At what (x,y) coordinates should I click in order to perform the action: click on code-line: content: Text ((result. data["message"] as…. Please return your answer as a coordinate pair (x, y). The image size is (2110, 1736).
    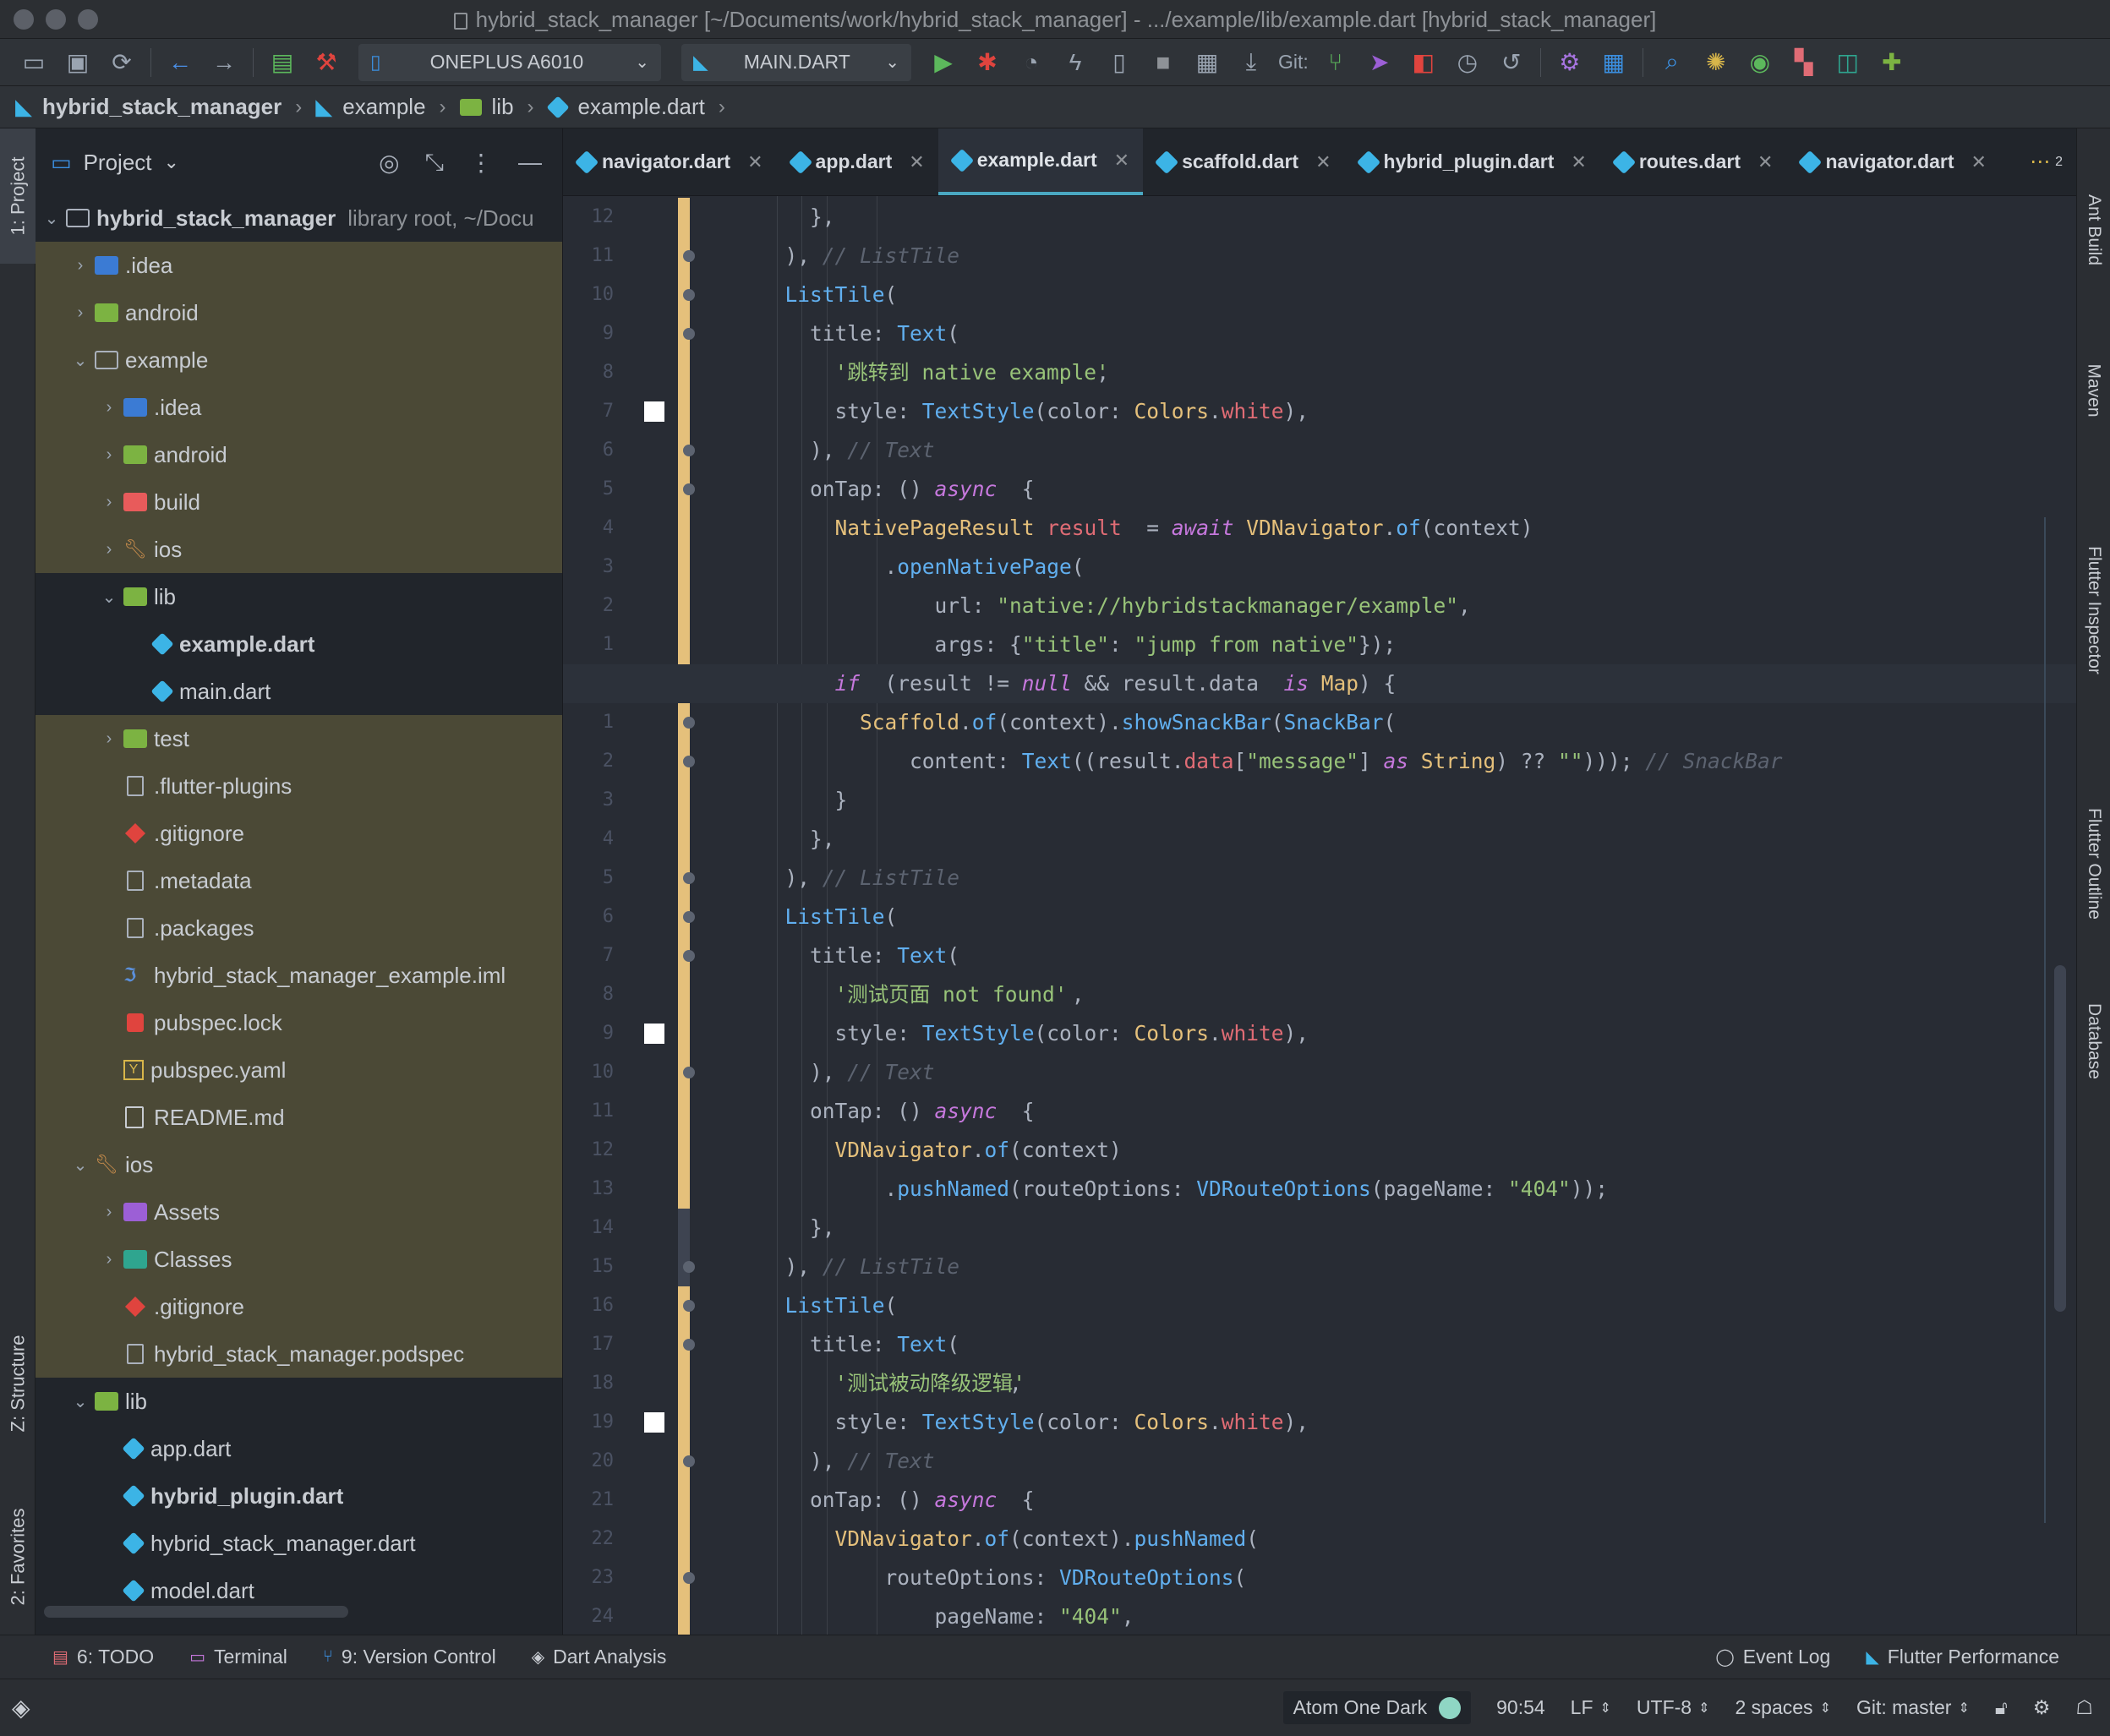
    Looking at the image, I should click on (1319, 761).